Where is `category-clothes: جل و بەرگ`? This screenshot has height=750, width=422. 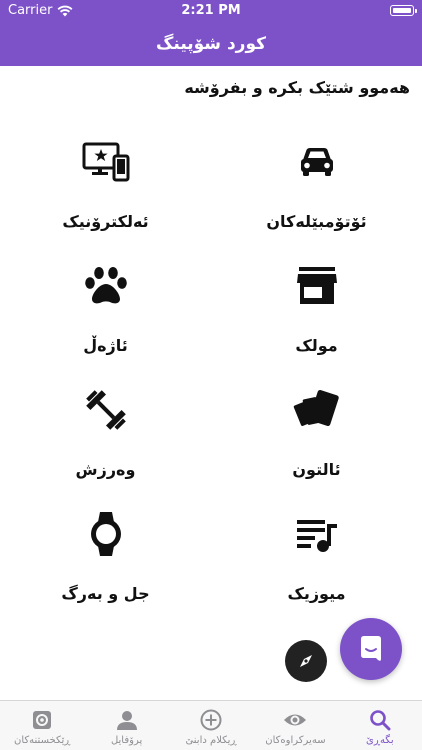 category-clothes: جل و بەرگ is located at coordinates (105, 552).